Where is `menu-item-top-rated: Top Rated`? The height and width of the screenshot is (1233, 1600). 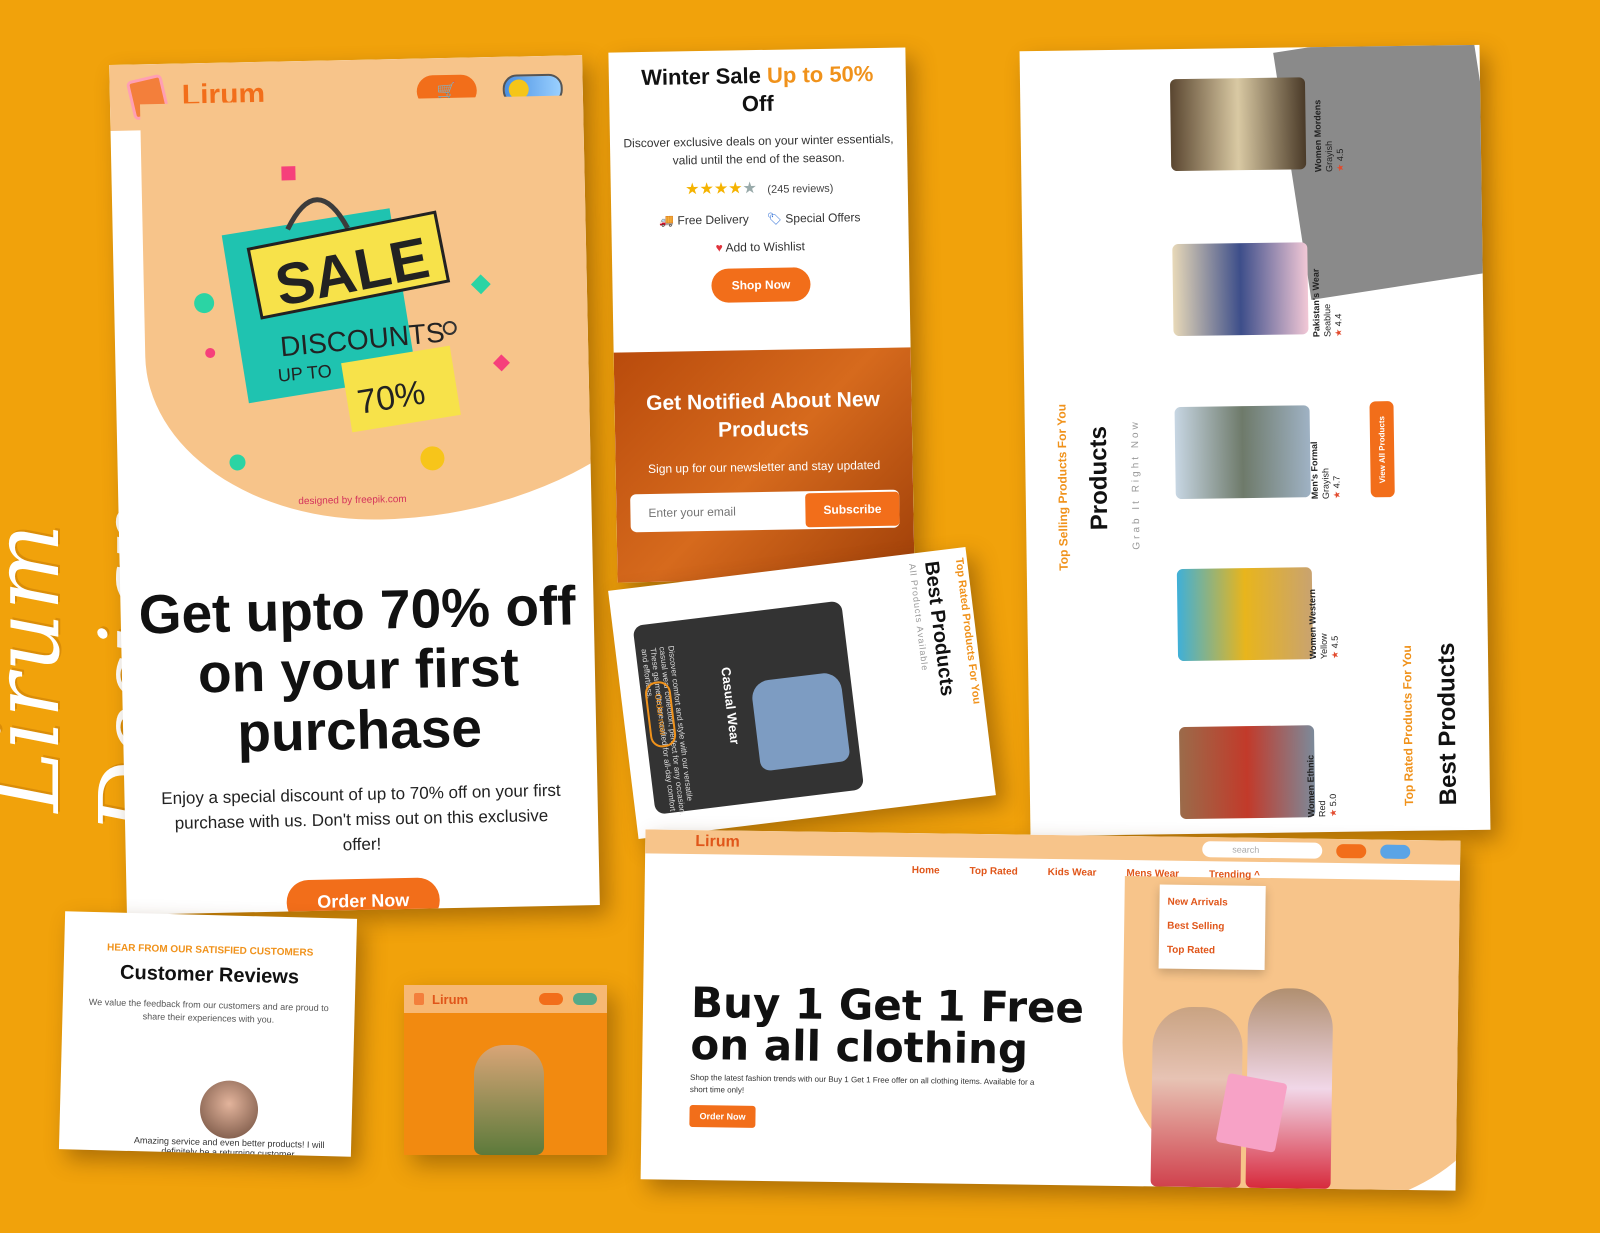 menu-item-top-rated: Top Rated is located at coordinates (993, 872).